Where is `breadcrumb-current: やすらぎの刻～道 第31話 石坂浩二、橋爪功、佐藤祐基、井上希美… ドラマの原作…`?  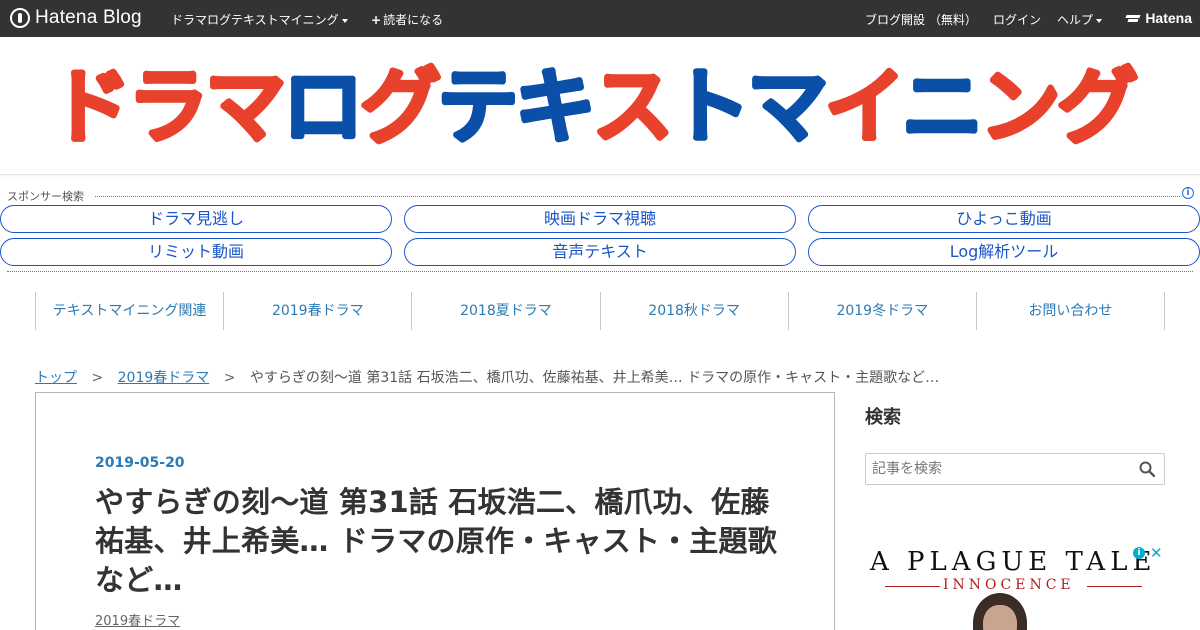 breadcrumb-current: やすらぎの刻～道 第31話 石坂浩二、橋爪功、佐藤祐基、井上希美… ドラマの原作… is located at coordinates (594, 378).